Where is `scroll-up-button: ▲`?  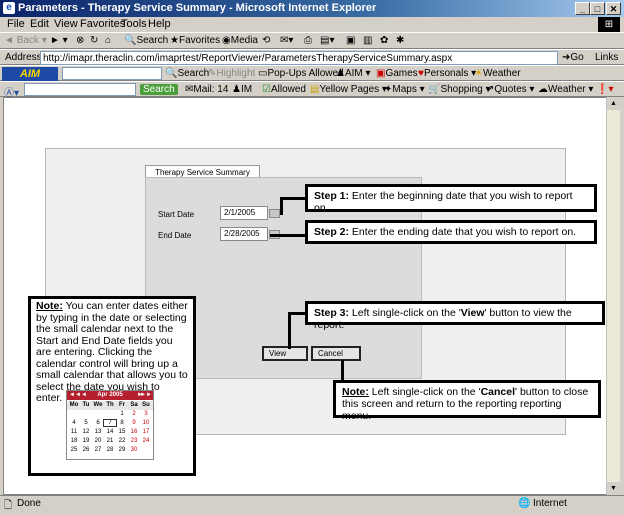
scroll-up-button: ▲ is located at coordinates (613, 103).